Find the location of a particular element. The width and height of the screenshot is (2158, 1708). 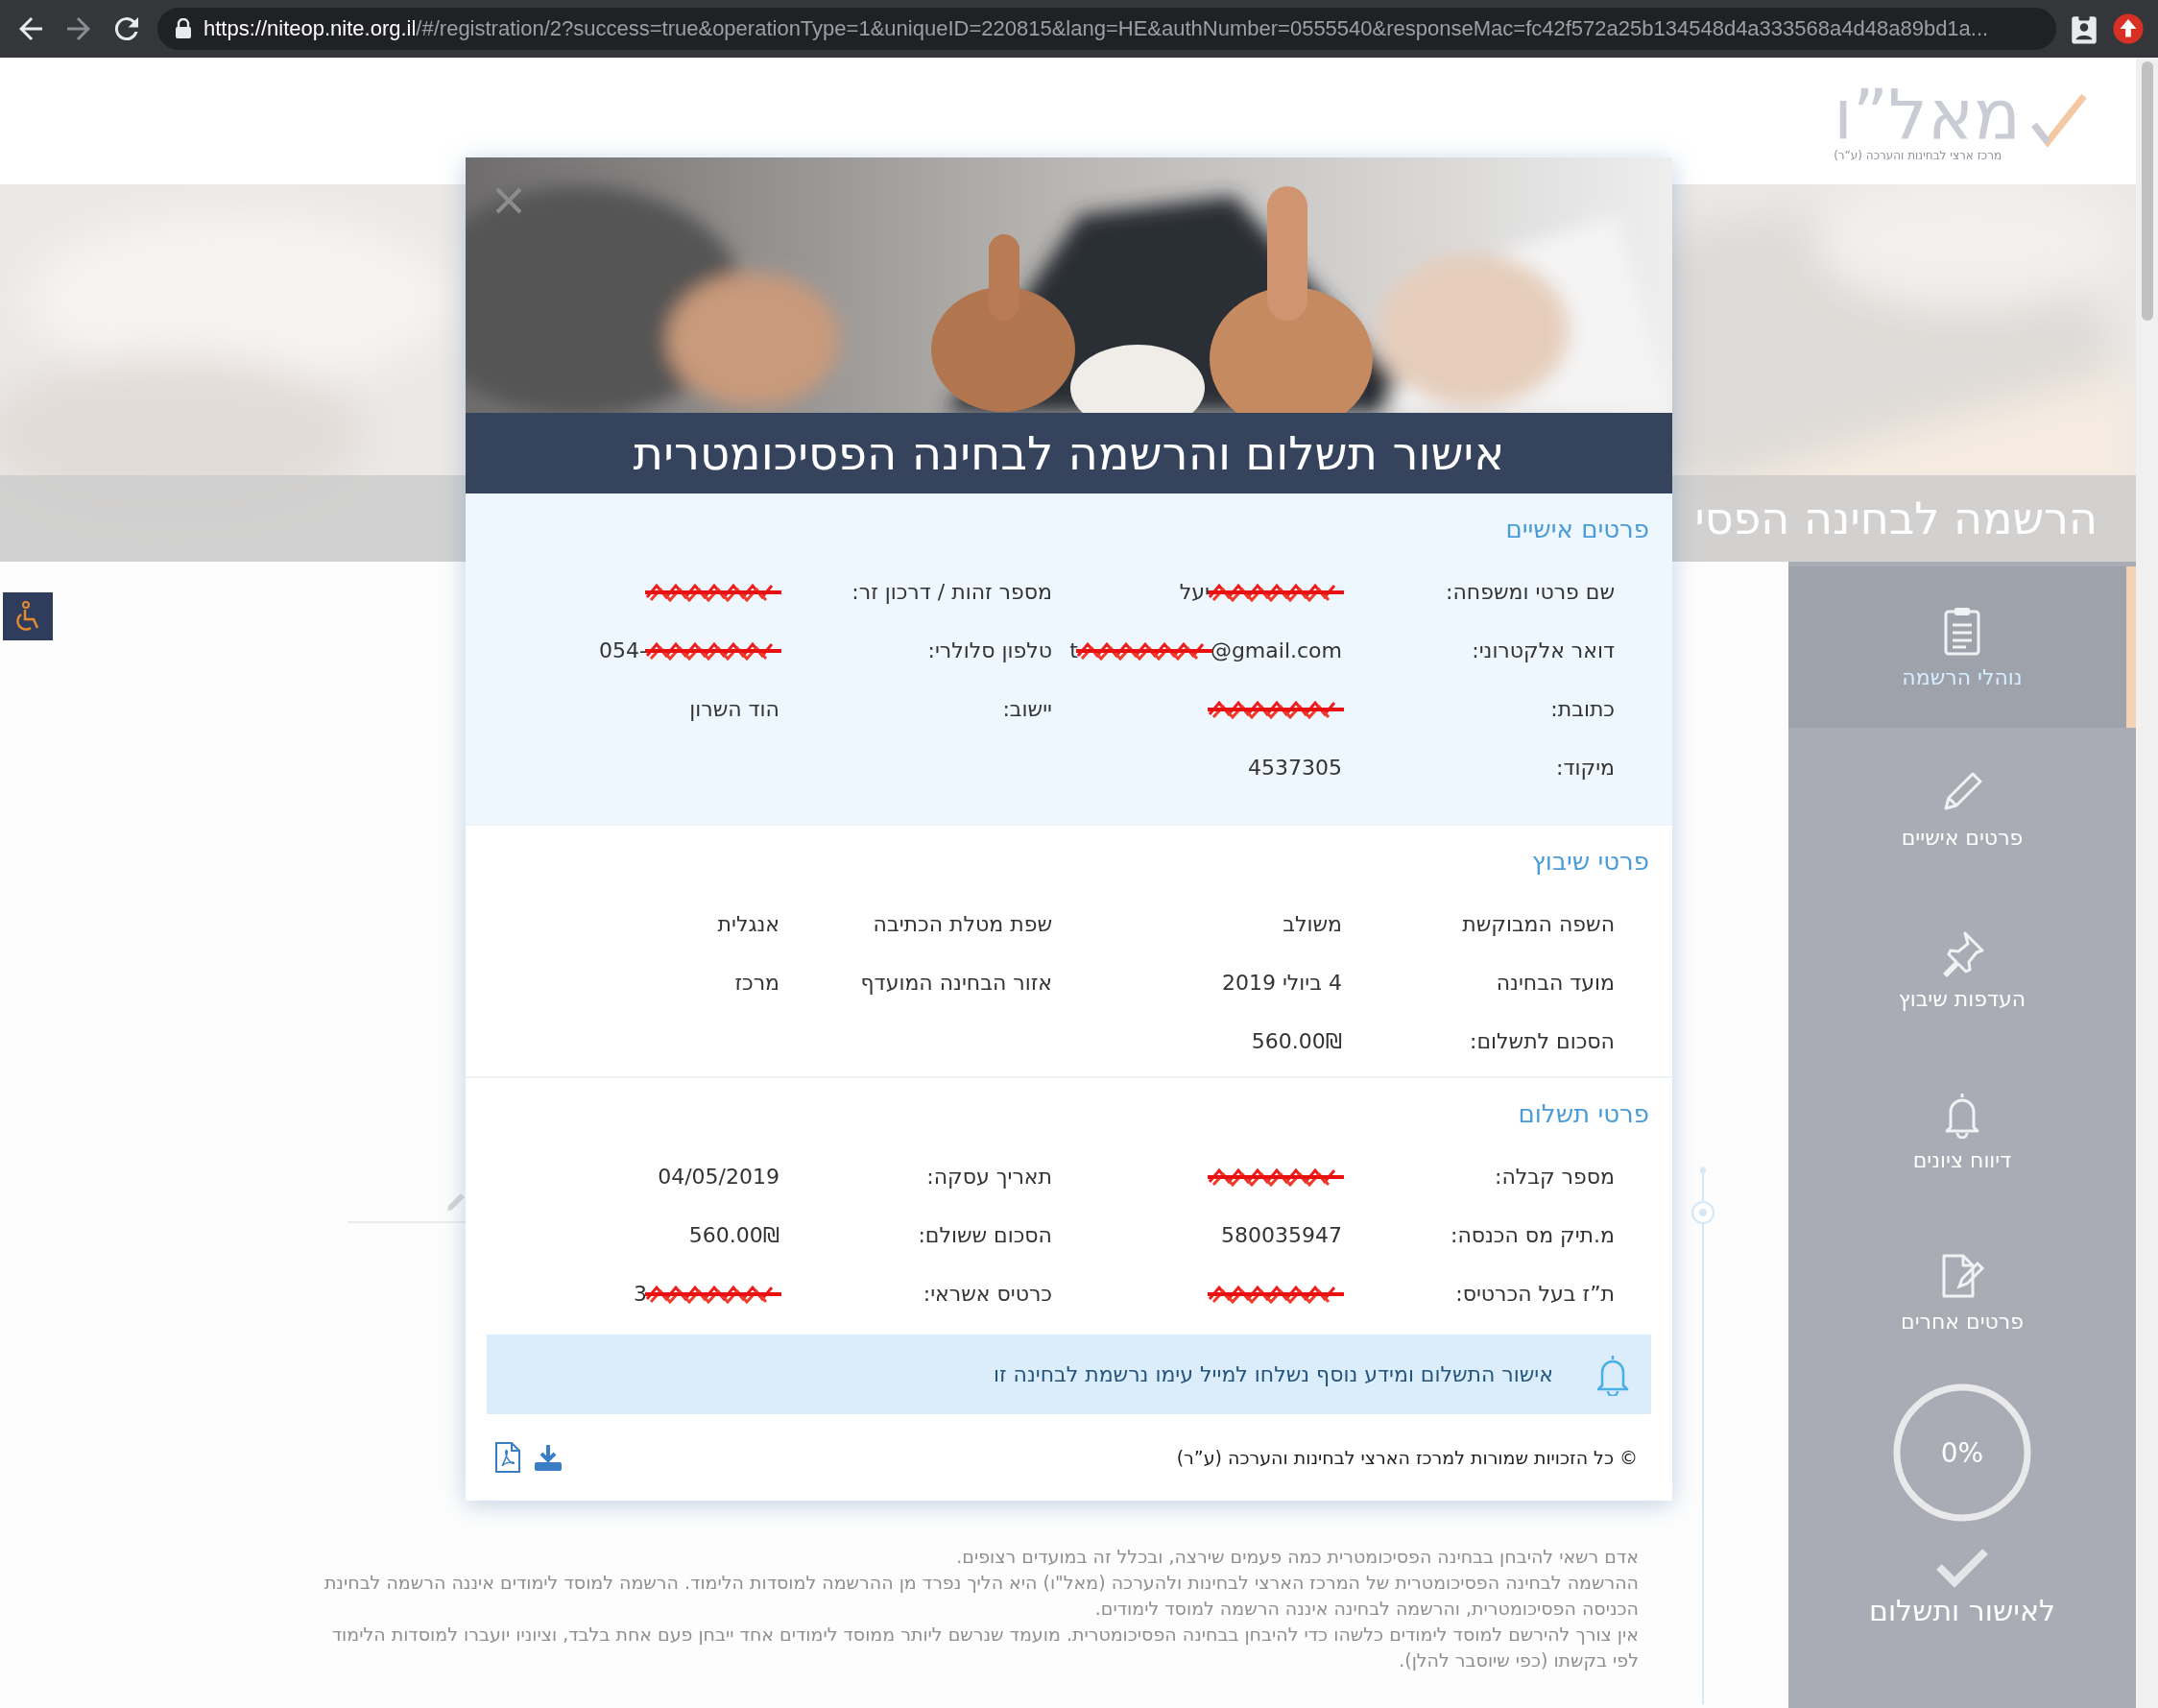

note-line: ההרשמה לבחינה הפסיכומטרית של המרכז הארצי לבחינות ולהערכה (מאל"ו) היא הליך נפרד מן ההרשמה למוסדות הלימוד. הרשמה למוסד לימודים איננה הרשמה לבחינת is located at coordinates (981, 1583).